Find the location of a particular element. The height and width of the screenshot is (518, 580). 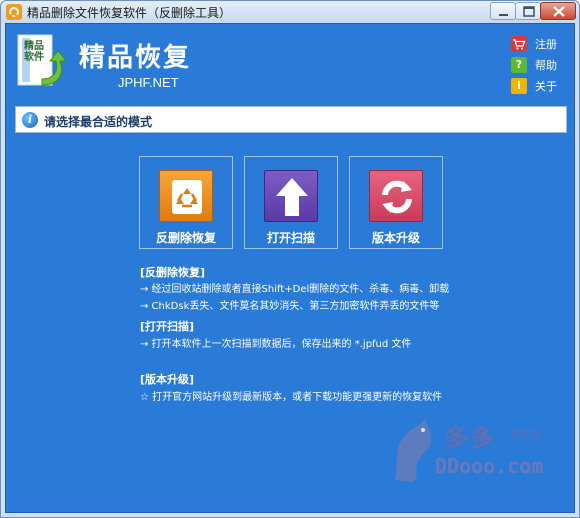

maximize-icon is located at coordinates (529, 11).